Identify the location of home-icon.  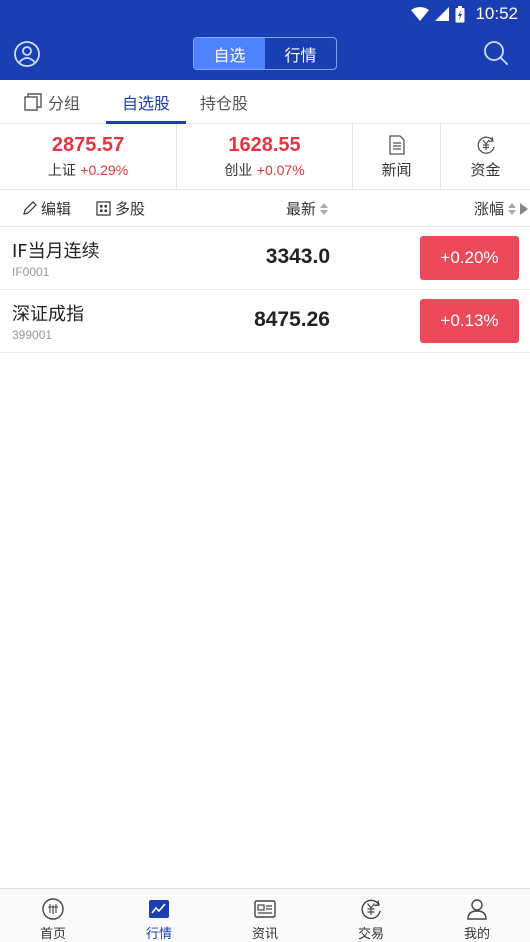
(53, 909).